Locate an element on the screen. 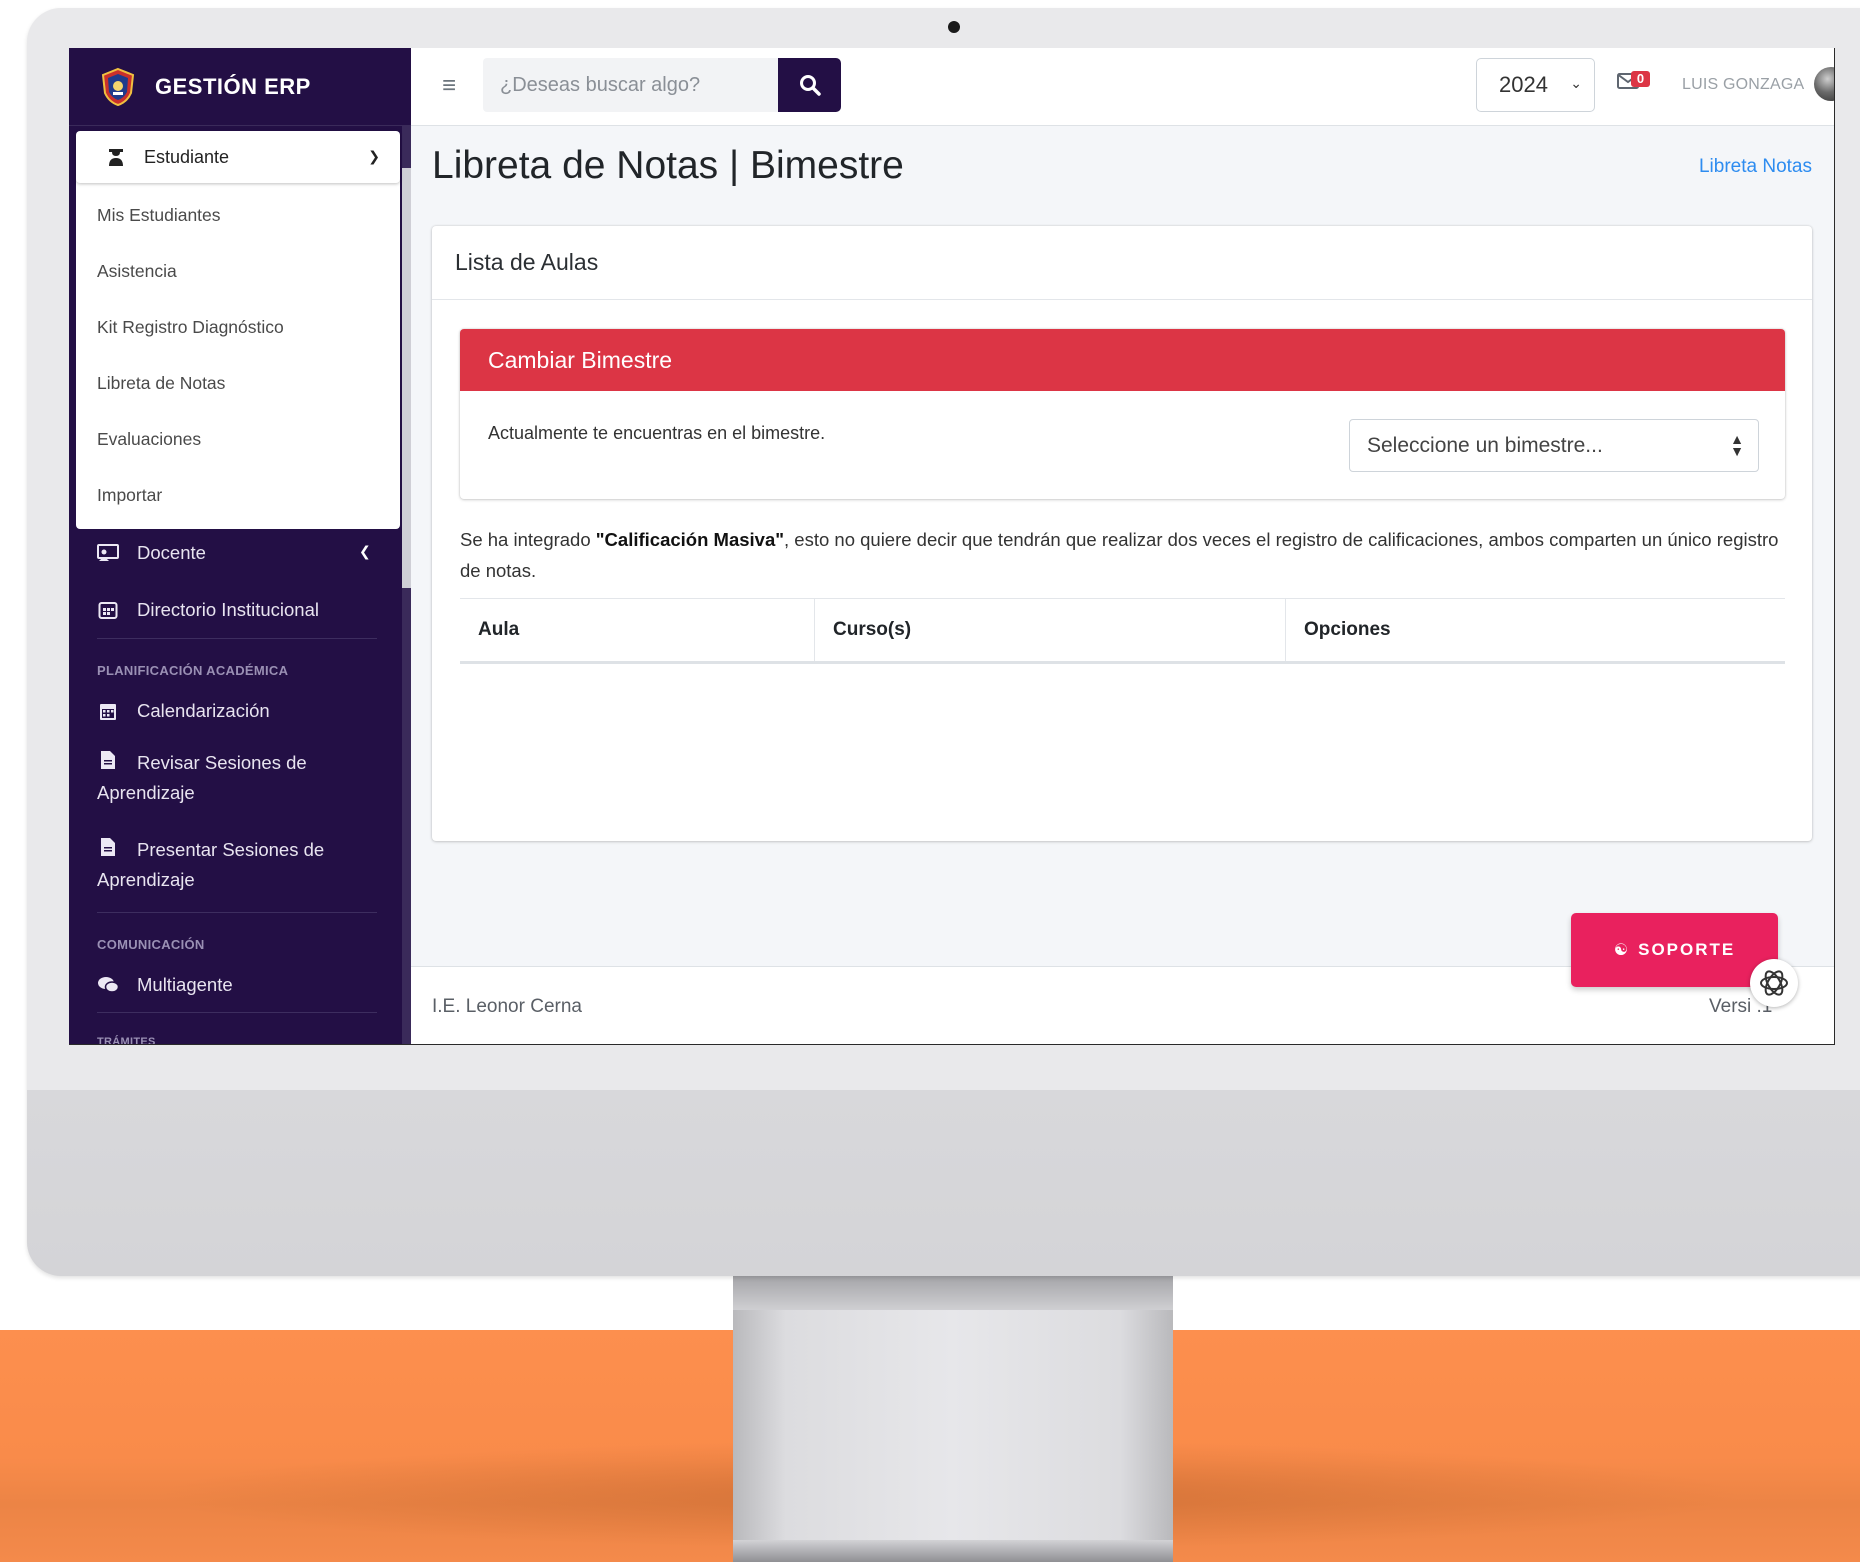  support-button: ☯ SOPORTE is located at coordinates (1674, 950).